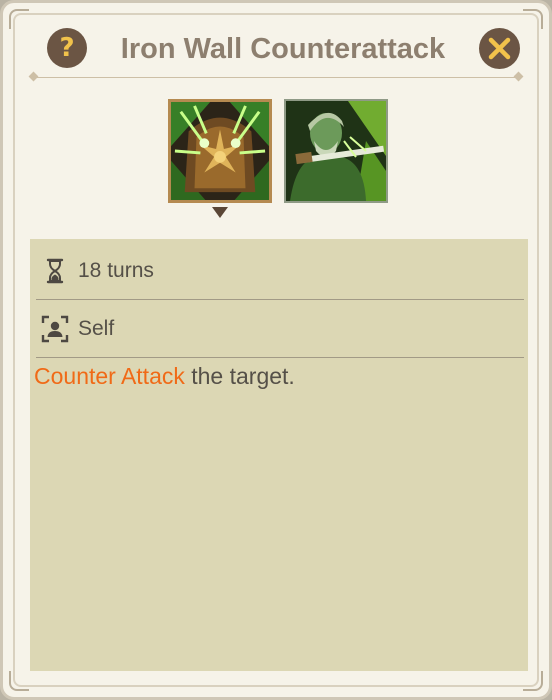 This screenshot has height=700, width=552. I want to click on target-text: Self, so click(96, 328).